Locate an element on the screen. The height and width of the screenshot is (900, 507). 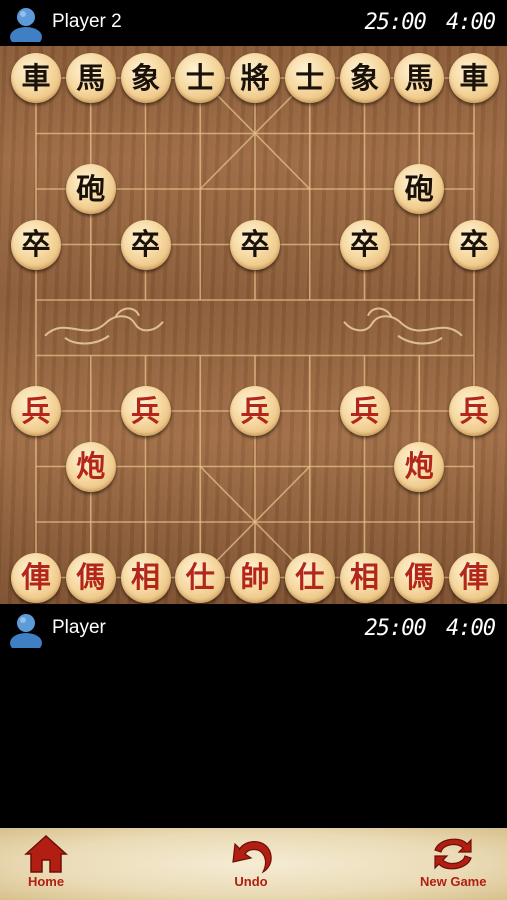
top-player-name: Player 2 is located at coordinates (87, 21).